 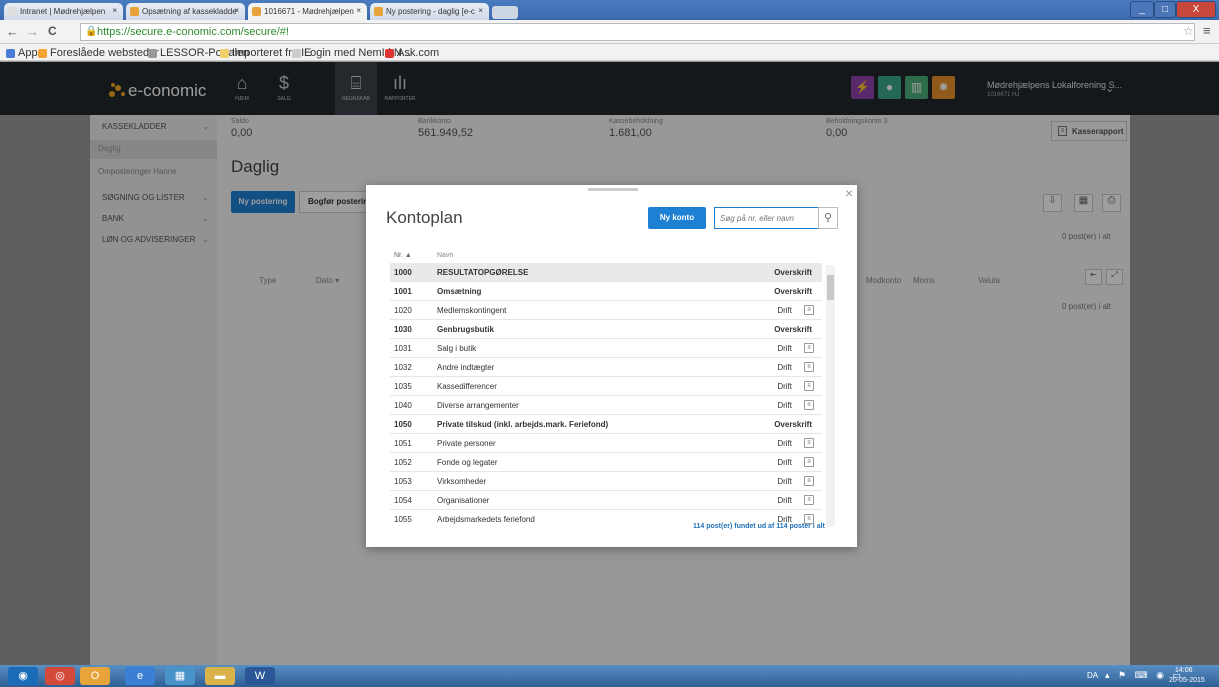 What do you see at coordinates (849, 193) in the screenshot?
I see `close-icon: ×` at bounding box center [849, 193].